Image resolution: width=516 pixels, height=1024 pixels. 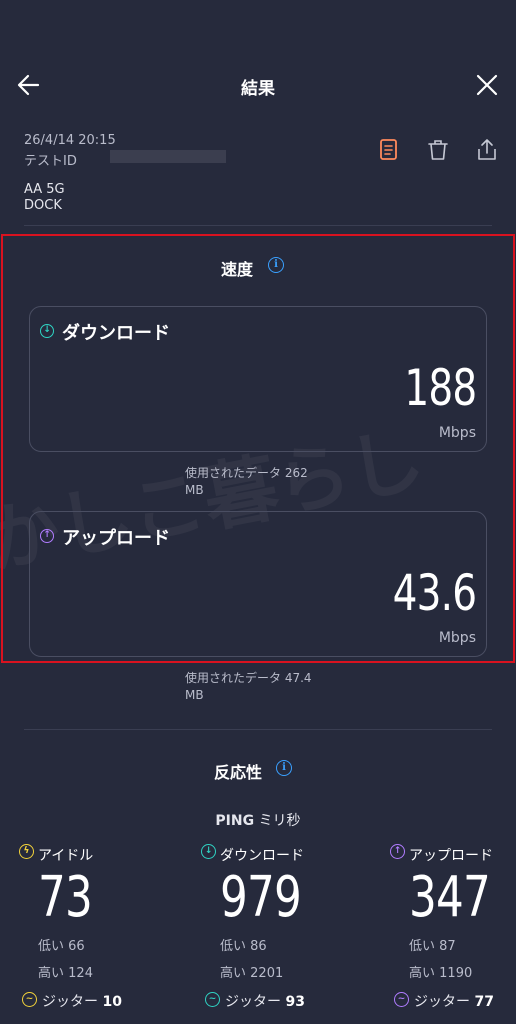 I want to click on download-jitter: ジッター 93, so click(x=265, y=1001).